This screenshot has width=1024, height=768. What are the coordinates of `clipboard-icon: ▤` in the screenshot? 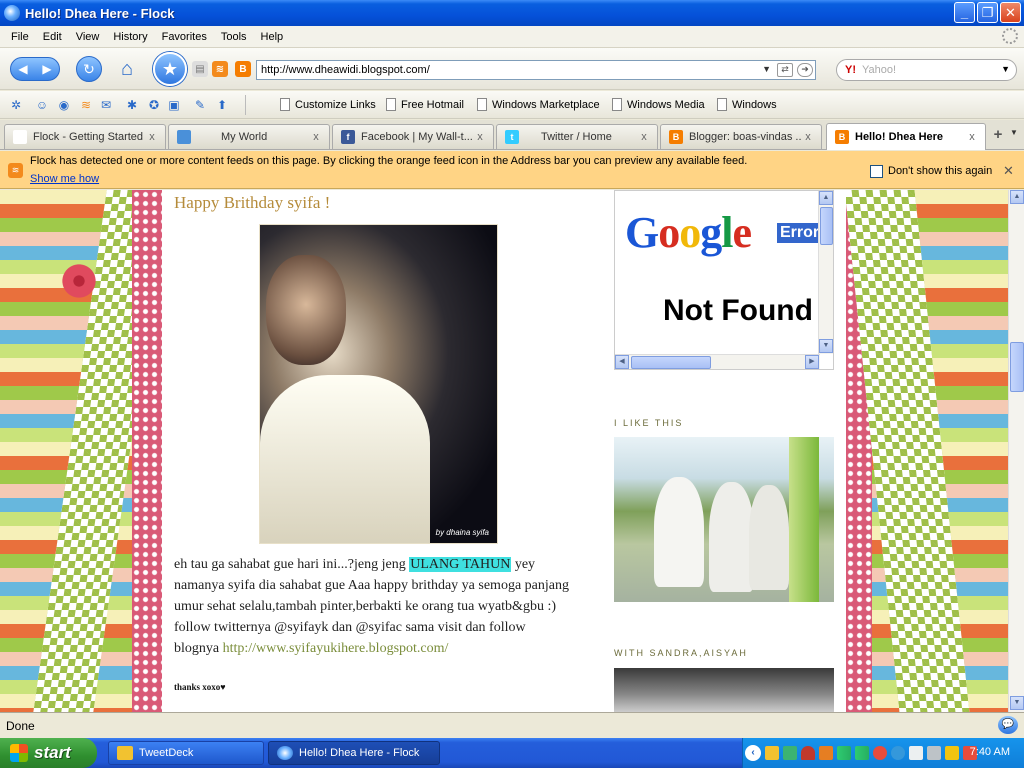 It's located at (200, 69).